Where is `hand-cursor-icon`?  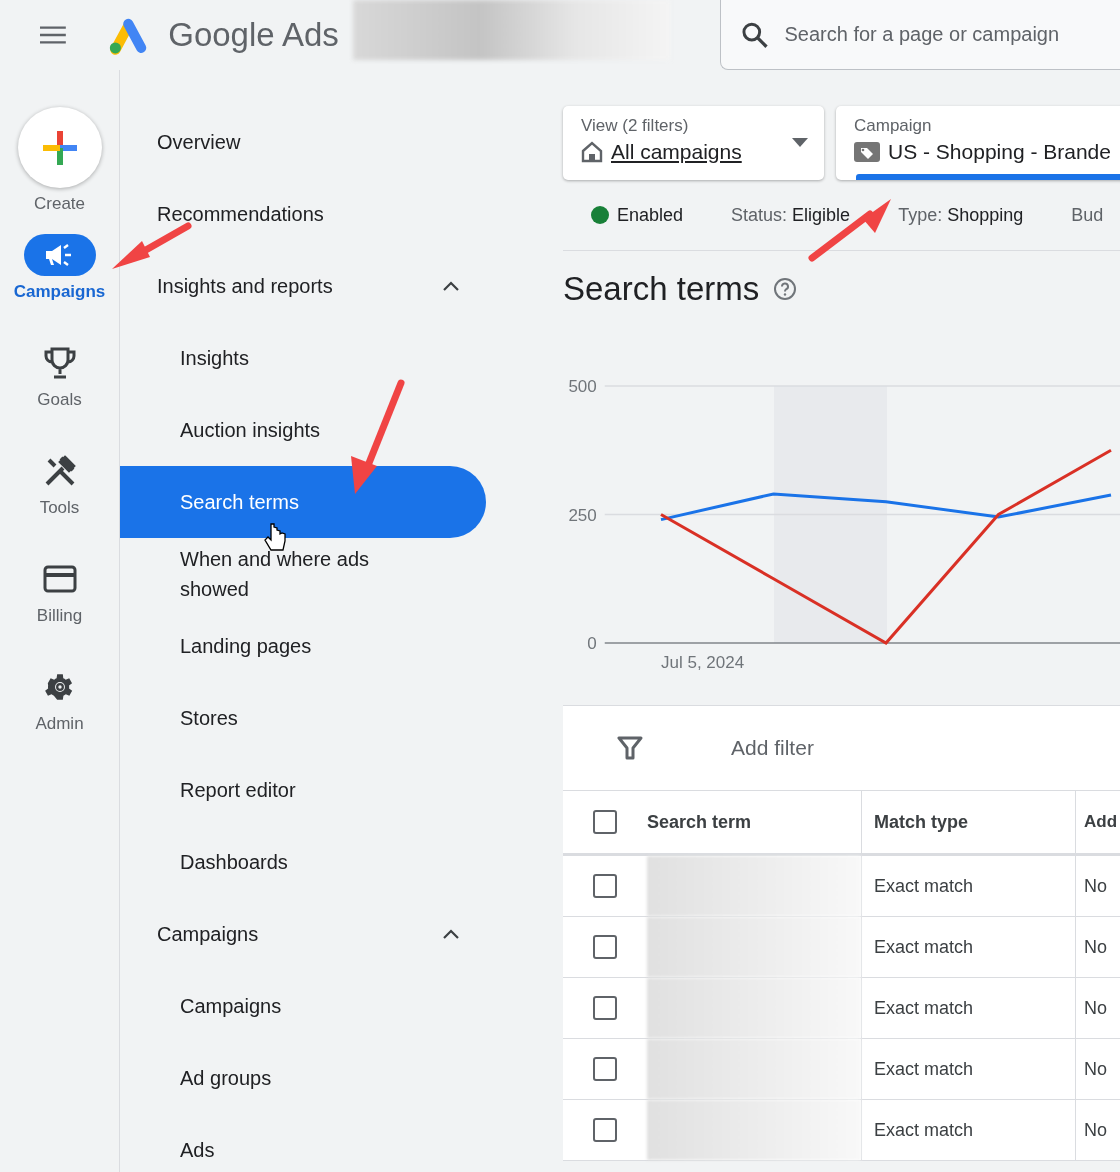
hand-cursor-icon is located at coordinates (275, 537).